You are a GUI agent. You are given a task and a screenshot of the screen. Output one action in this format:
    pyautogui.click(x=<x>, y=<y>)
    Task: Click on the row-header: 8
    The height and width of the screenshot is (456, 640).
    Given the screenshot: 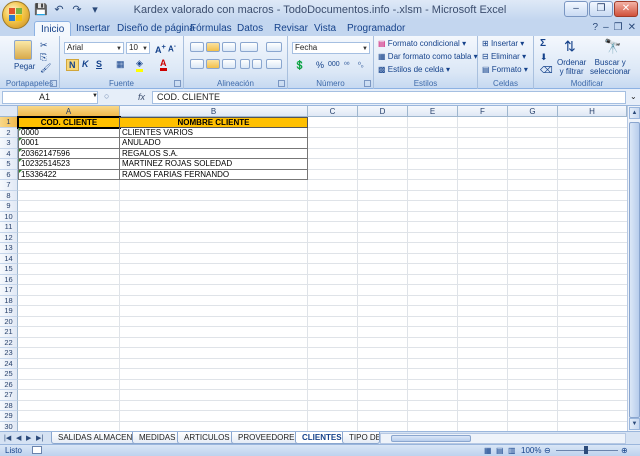 What is the action you would take?
    pyautogui.click(x=9, y=195)
    